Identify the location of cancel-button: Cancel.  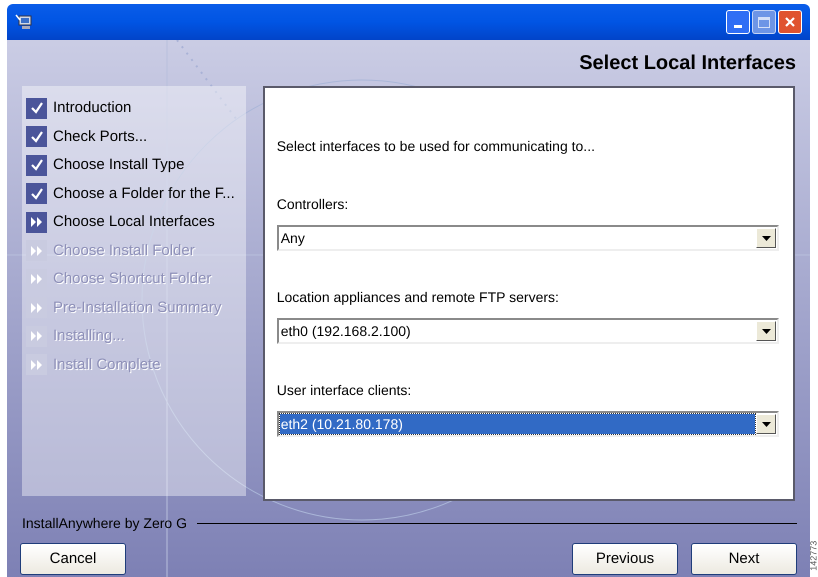
(73, 559).